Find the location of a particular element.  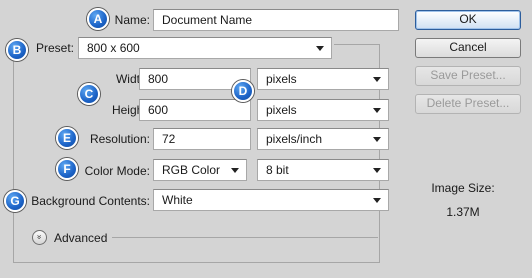

callout-badge-f: F is located at coordinates (67, 169).